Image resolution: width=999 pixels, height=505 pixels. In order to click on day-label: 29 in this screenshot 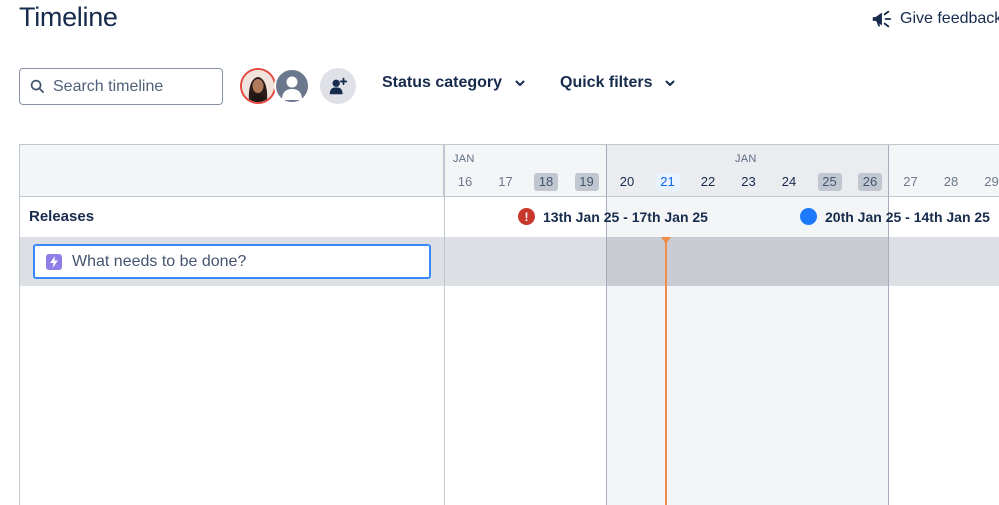, I will do `click(991, 181)`.